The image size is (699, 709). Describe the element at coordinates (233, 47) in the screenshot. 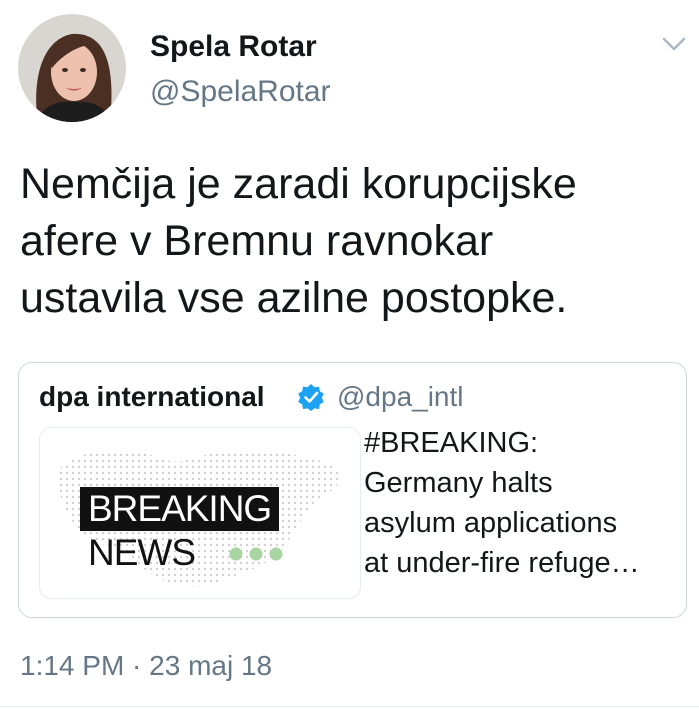

I see `author-display-name: Spela Rotar` at that location.